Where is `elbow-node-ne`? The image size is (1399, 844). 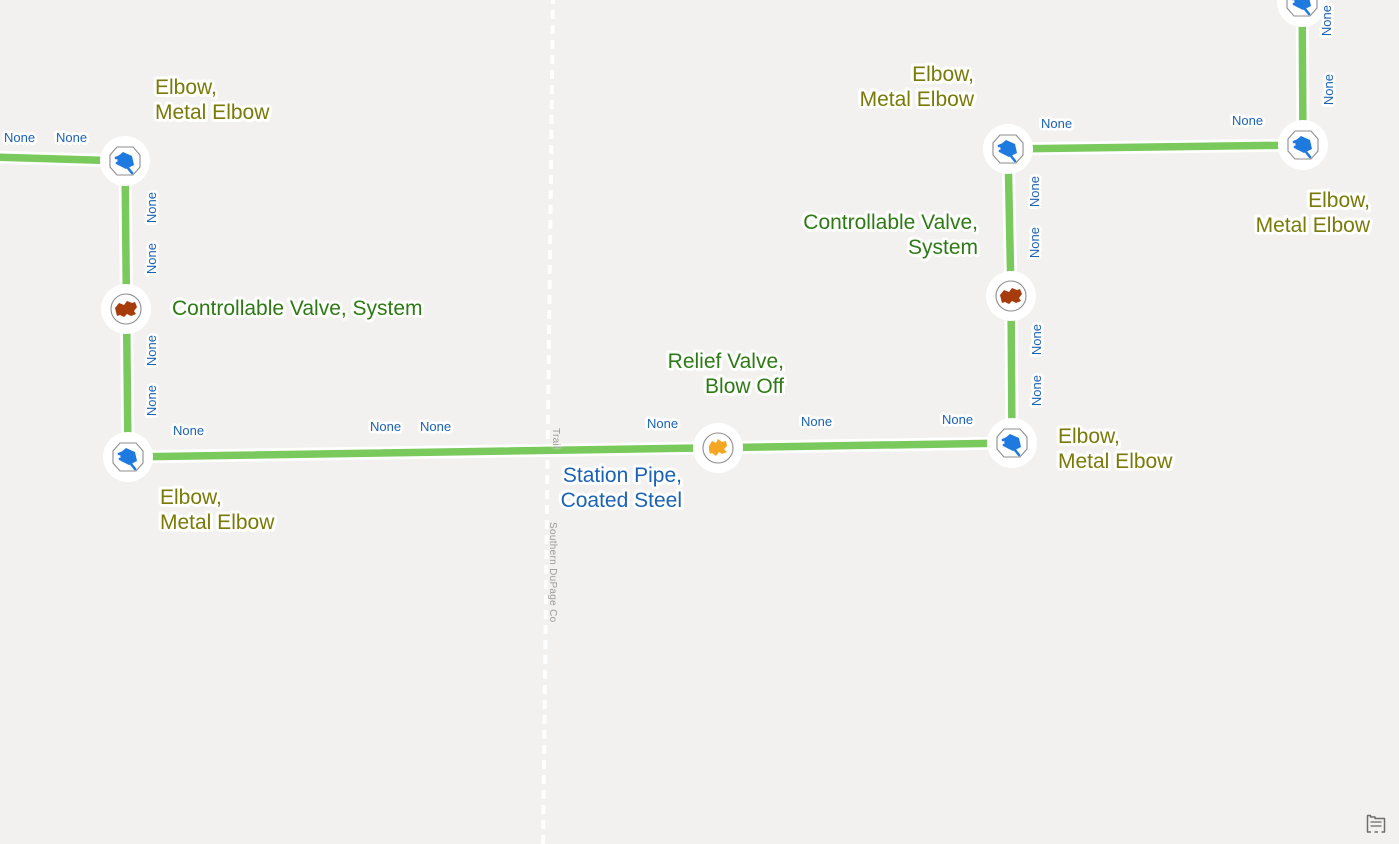 elbow-node-ne is located at coordinates (1008, 149).